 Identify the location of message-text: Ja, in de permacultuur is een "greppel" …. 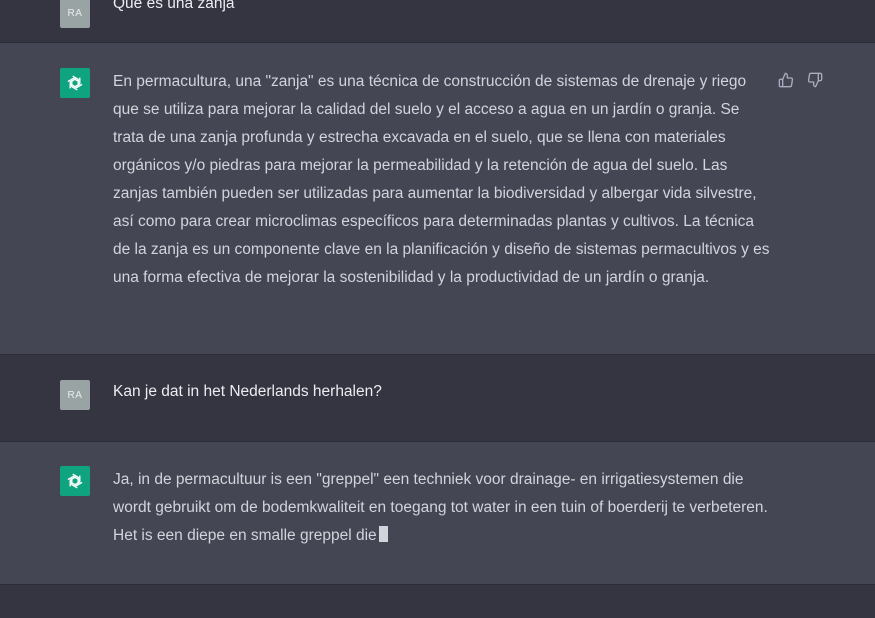
(440, 507).